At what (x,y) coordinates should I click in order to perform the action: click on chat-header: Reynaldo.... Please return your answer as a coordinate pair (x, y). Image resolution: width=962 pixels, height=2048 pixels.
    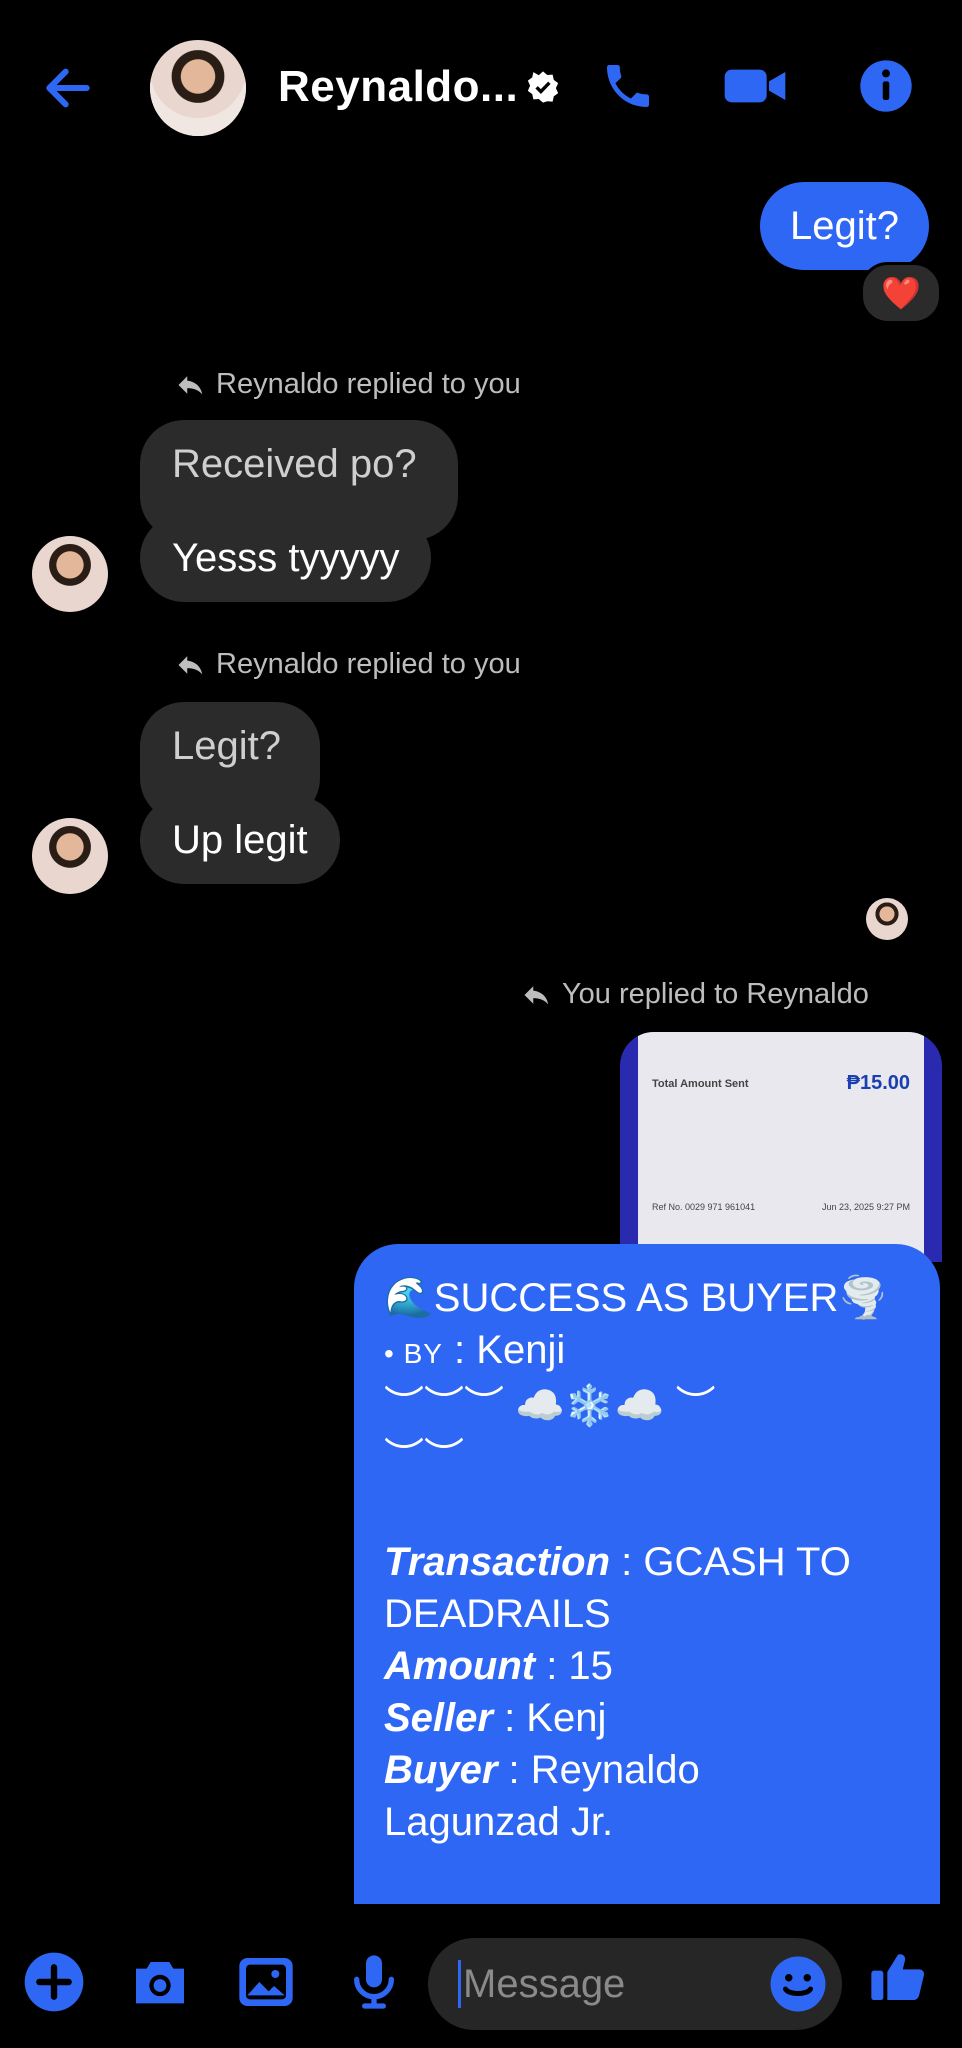
    Looking at the image, I should click on (481, 90).